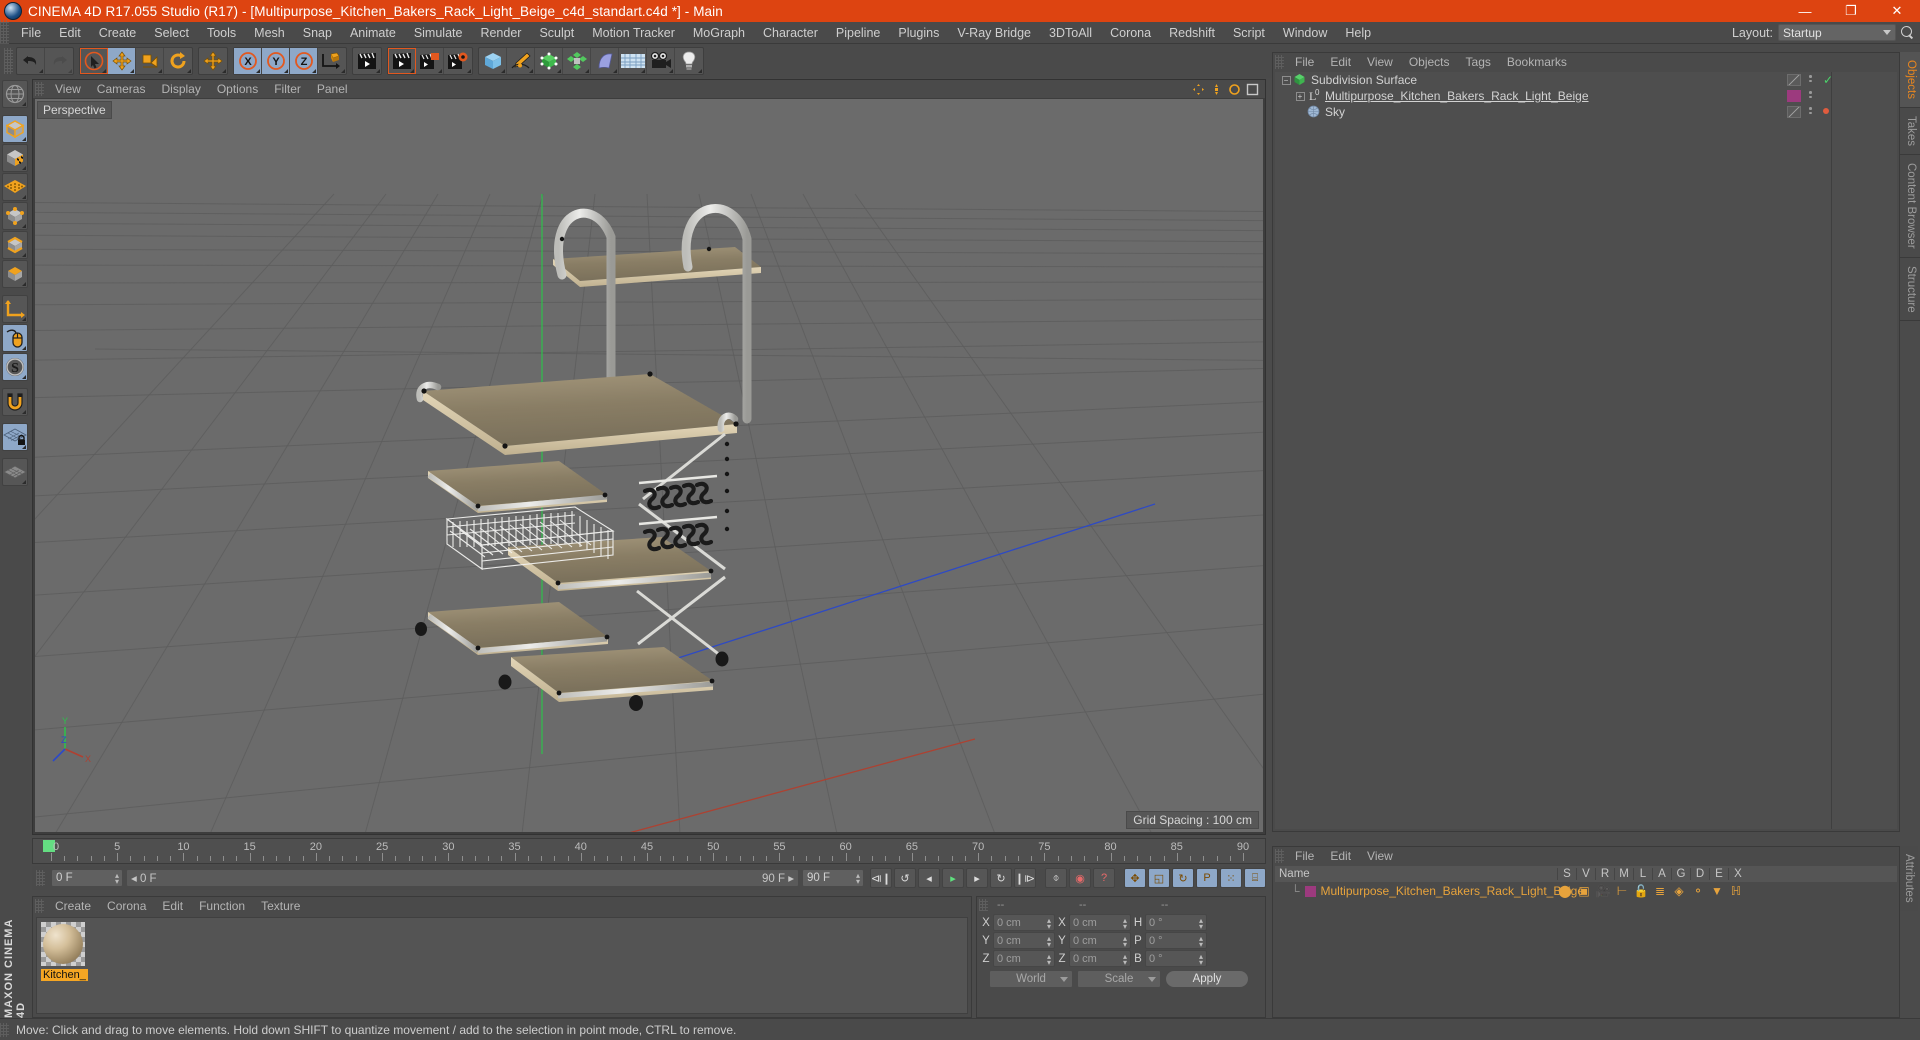 The height and width of the screenshot is (1040, 1920). What do you see at coordinates (64, 975) in the screenshot?
I see `material-name: Kitchen_` at bounding box center [64, 975].